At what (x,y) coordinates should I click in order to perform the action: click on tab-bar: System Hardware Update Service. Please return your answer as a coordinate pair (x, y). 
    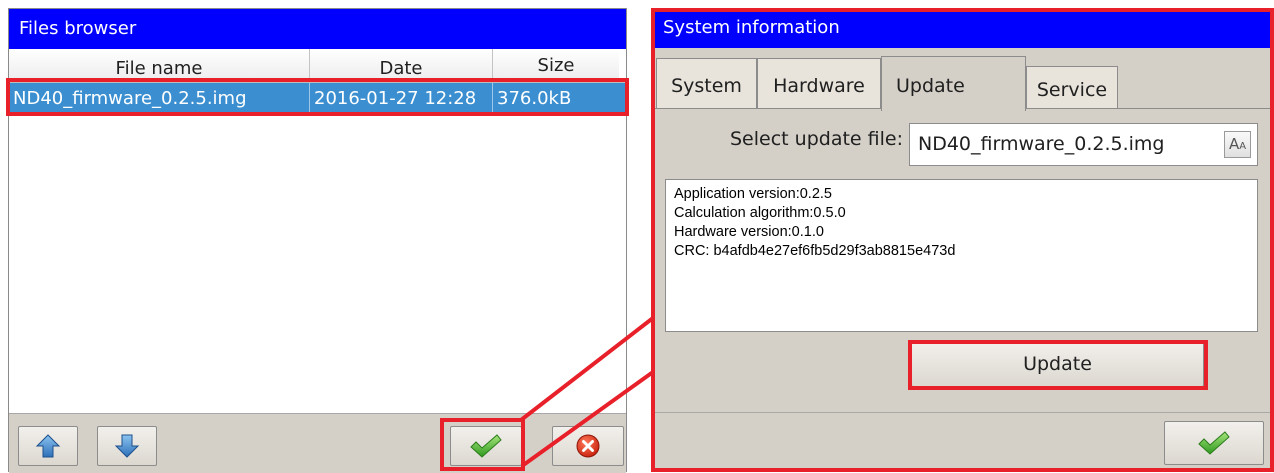
    Looking at the image, I should click on (961, 79).